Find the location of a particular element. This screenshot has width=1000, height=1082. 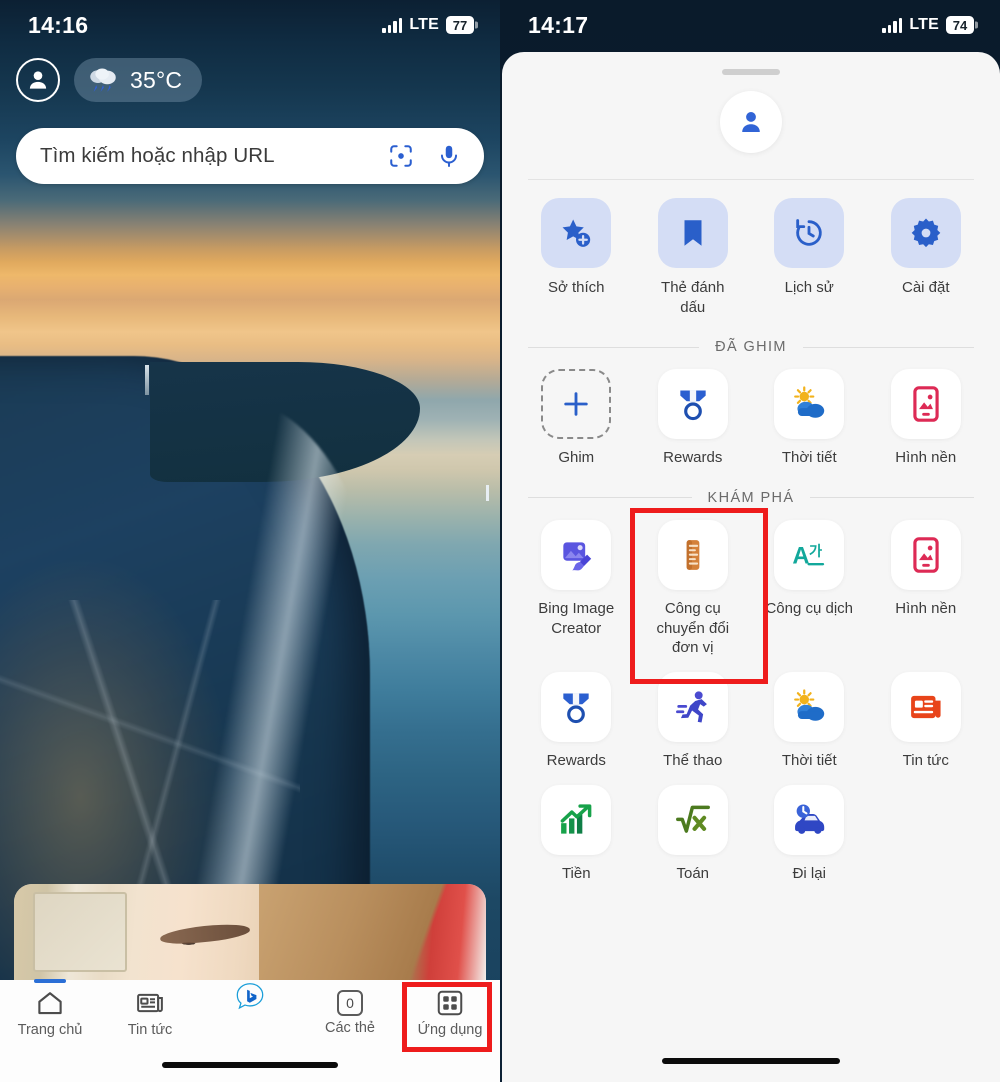

status-indicators-right: LTE 74 is located at coordinates (928, 25).